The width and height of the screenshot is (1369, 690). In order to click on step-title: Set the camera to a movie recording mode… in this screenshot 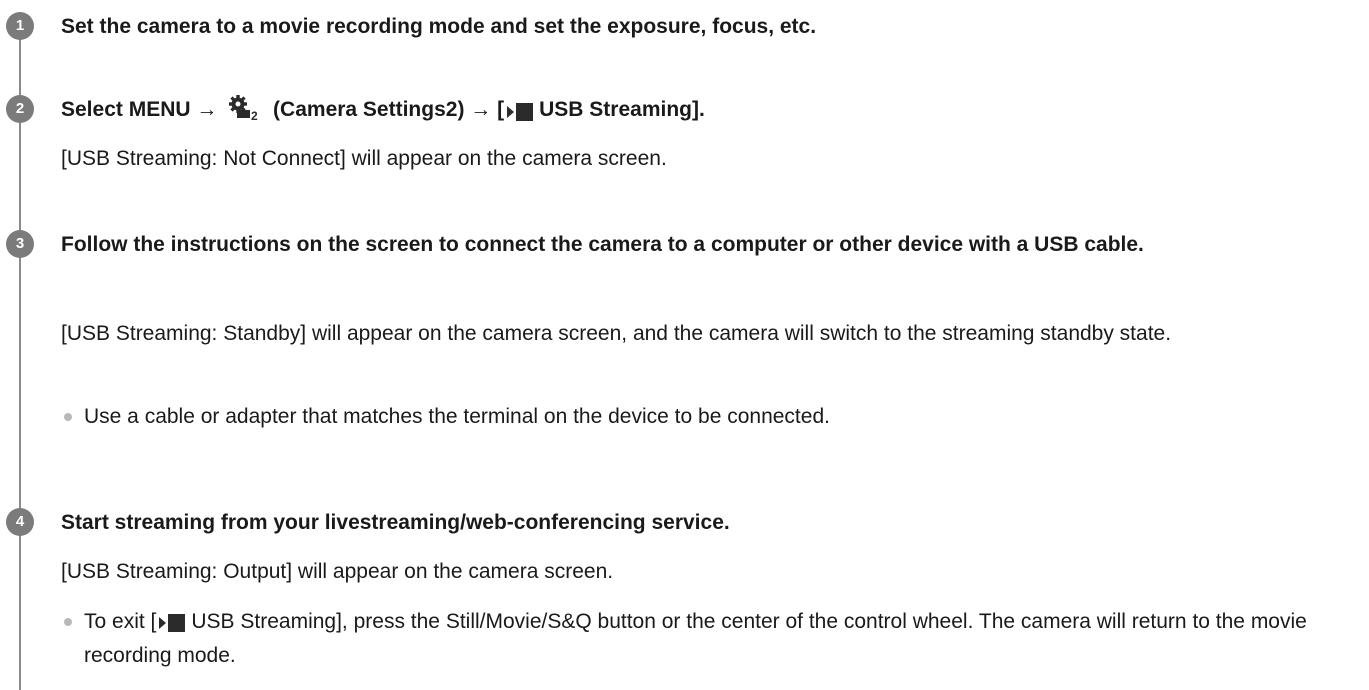, I will do `click(439, 26)`.